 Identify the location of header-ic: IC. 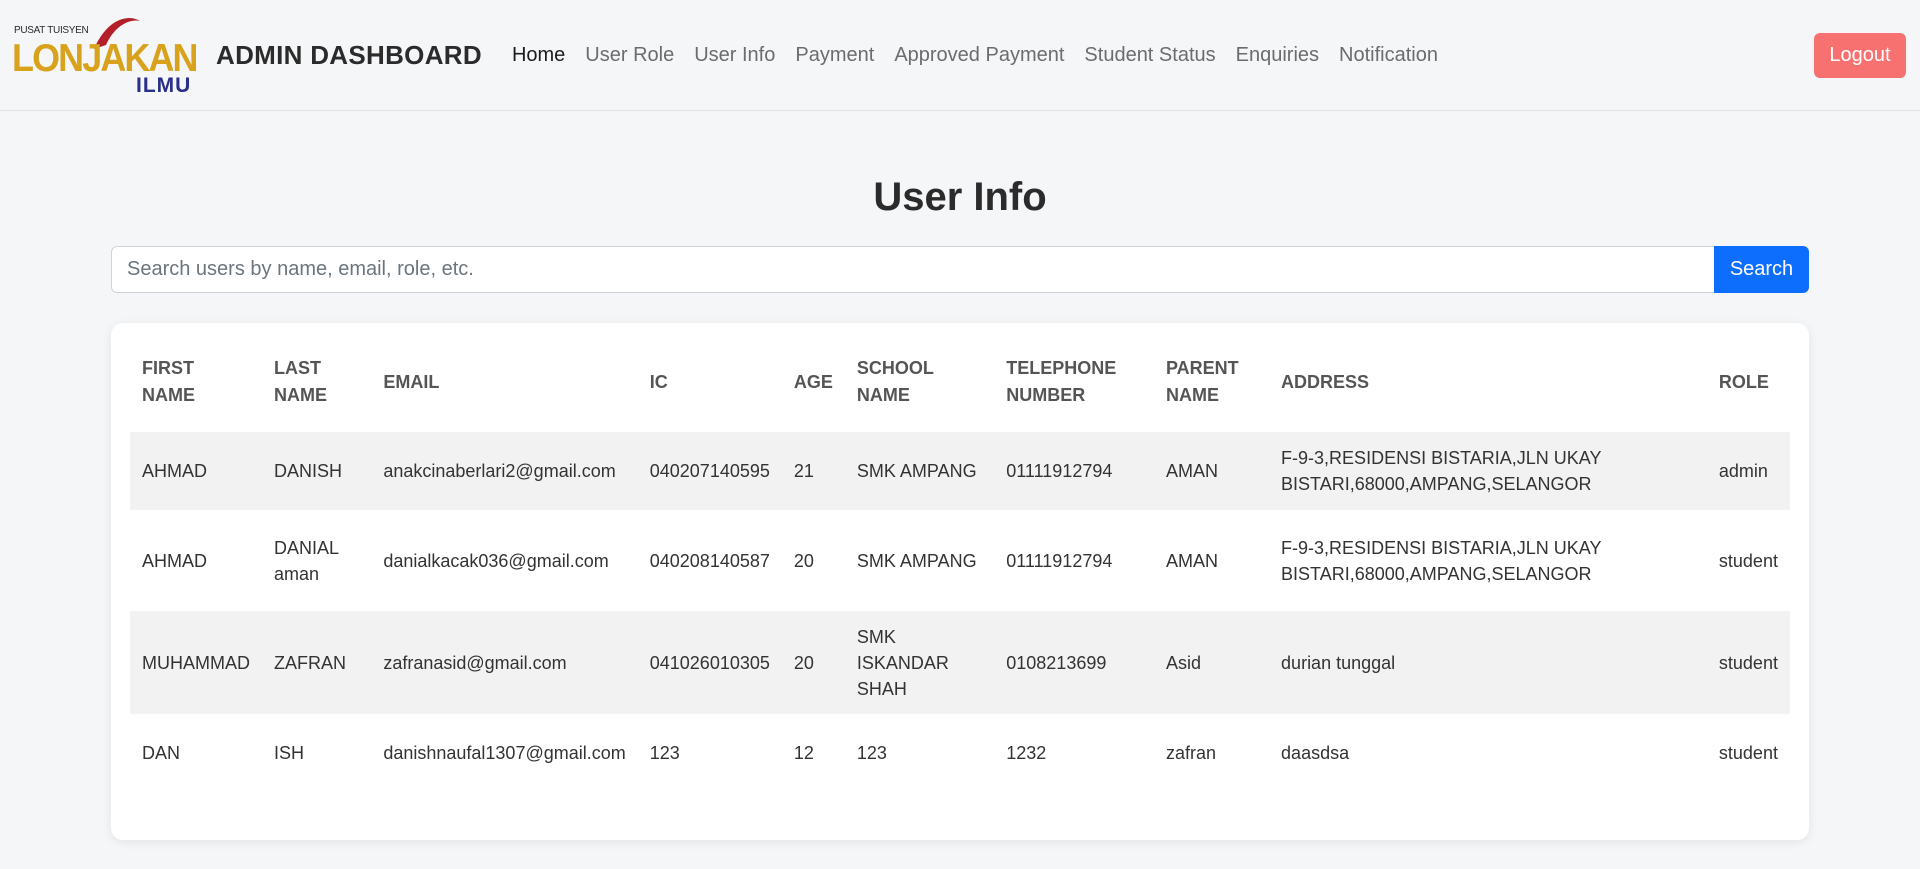
(710, 386).